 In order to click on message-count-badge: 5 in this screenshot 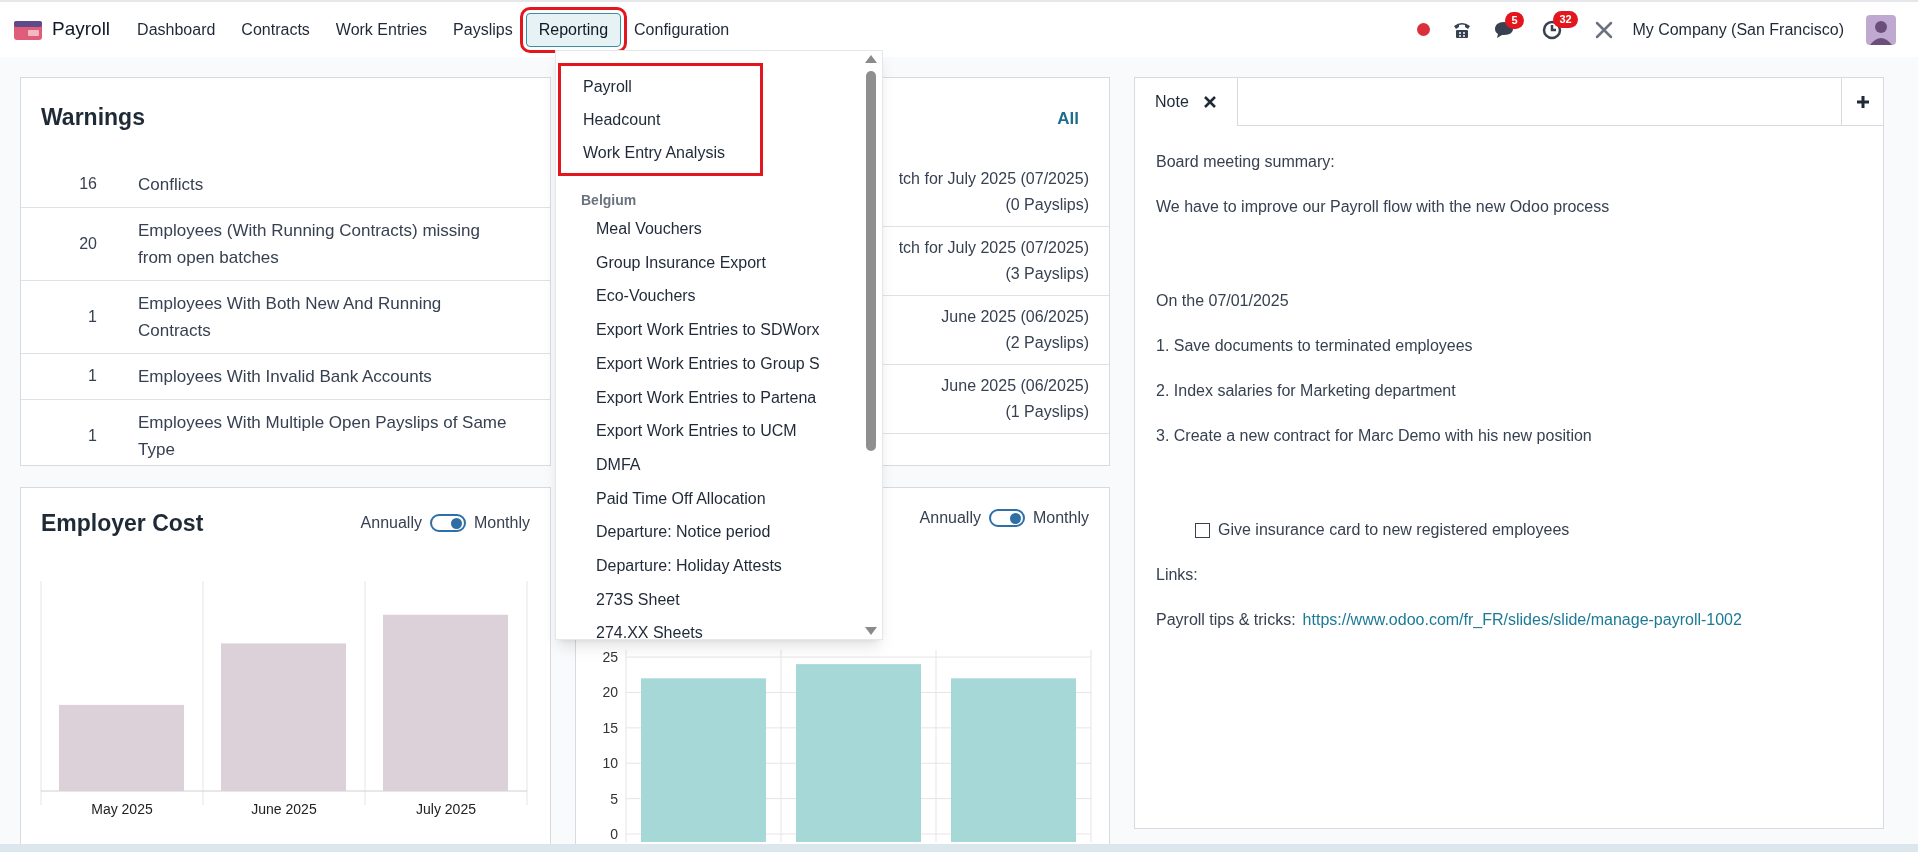, I will do `click(1514, 20)`.